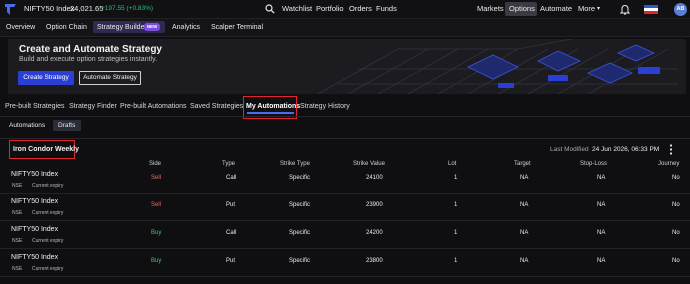 This screenshot has width=690, height=284. What do you see at coordinates (594, 164) in the screenshot?
I see `col-header-stop-loss: Stop-Loss` at bounding box center [594, 164].